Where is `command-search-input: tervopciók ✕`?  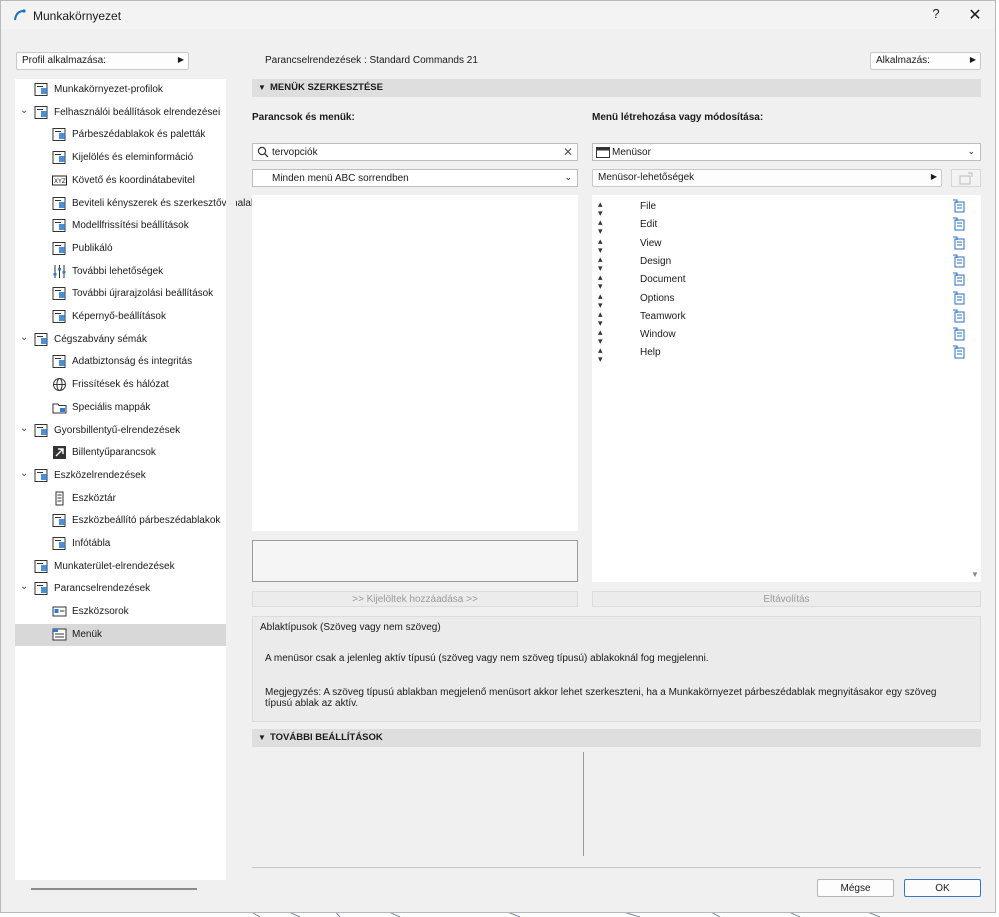 command-search-input: tervopciók ✕ is located at coordinates (415, 152).